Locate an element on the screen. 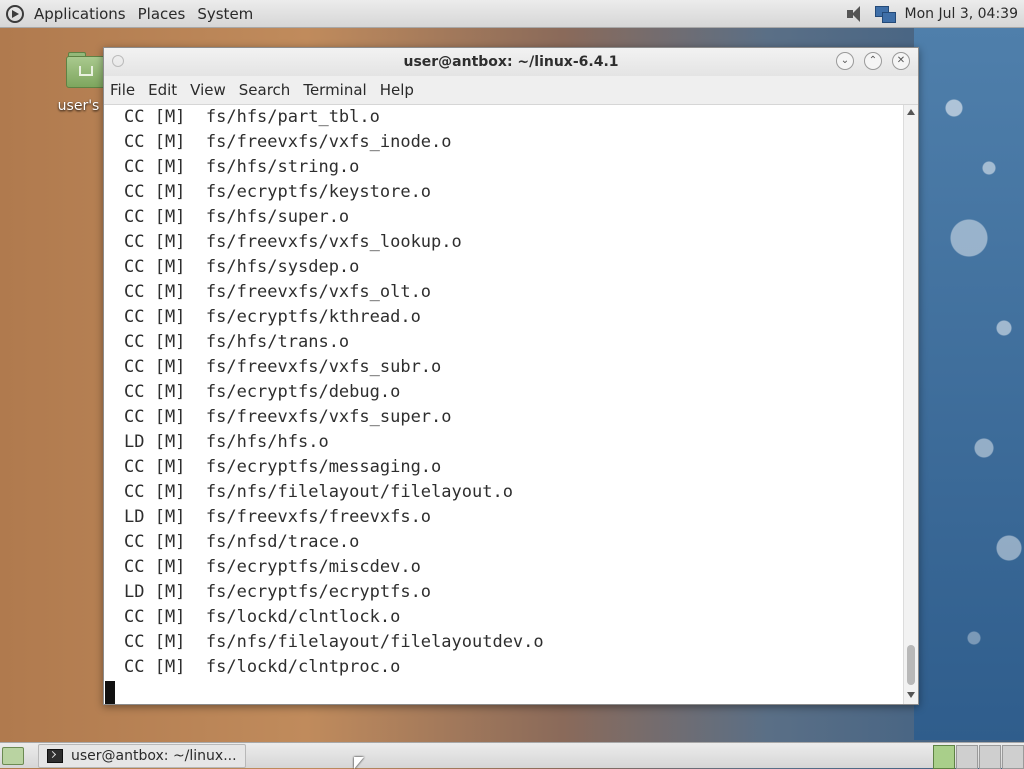 Image resolution: width=1024 pixels, height=769 pixels. menubar: File Edit View Search Terminal Help is located at coordinates (511, 90).